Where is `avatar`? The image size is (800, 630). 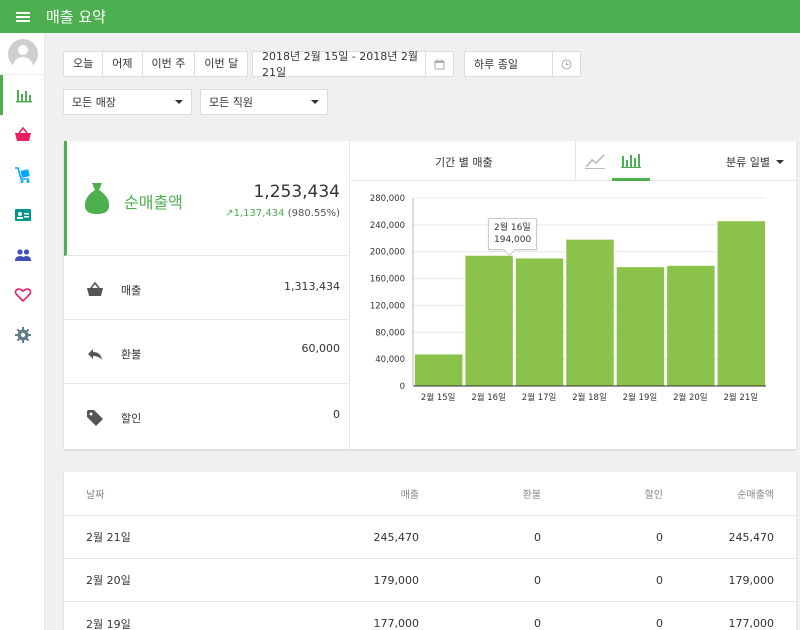 avatar is located at coordinates (22, 54).